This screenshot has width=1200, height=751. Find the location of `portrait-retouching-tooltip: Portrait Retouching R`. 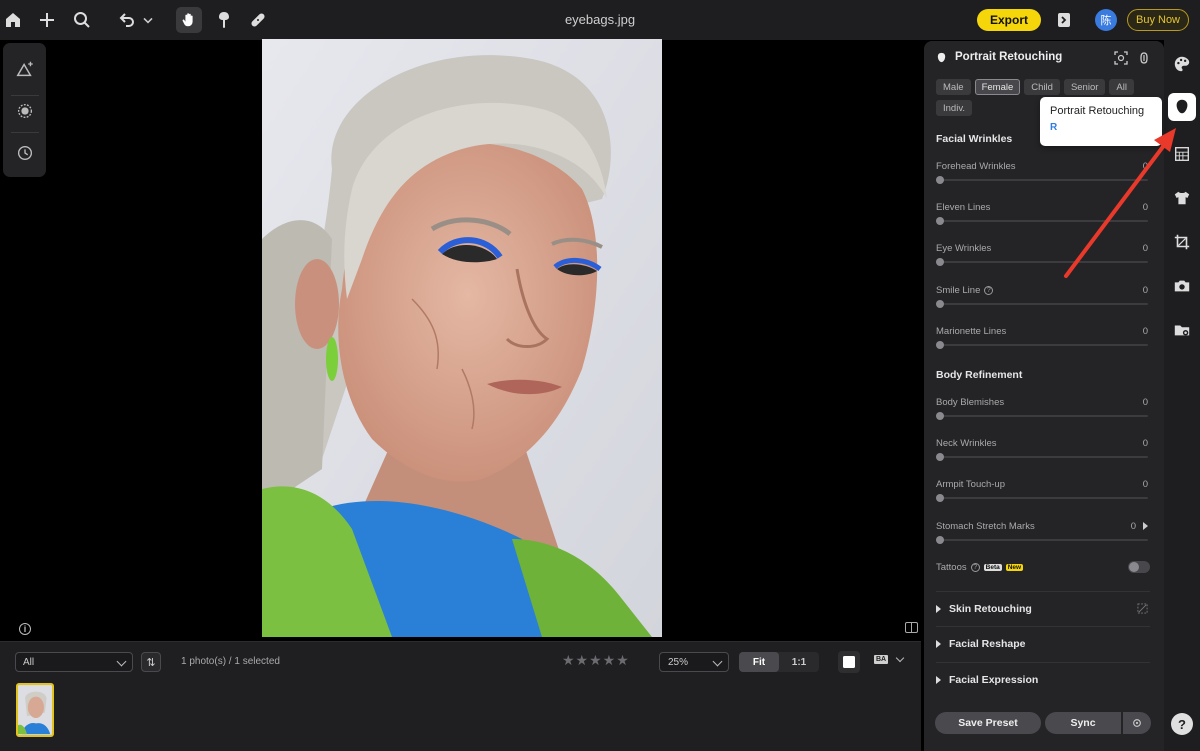

portrait-retouching-tooltip: Portrait Retouching R is located at coordinates (1101, 121).